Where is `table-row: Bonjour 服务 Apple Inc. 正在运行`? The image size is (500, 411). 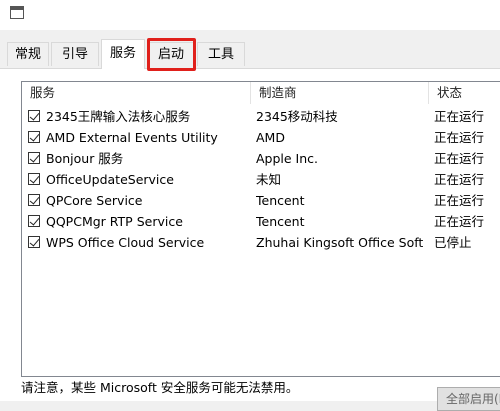
table-row: Bonjour 服务 Apple Inc. 正在运行 is located at coordinates (261, 158).